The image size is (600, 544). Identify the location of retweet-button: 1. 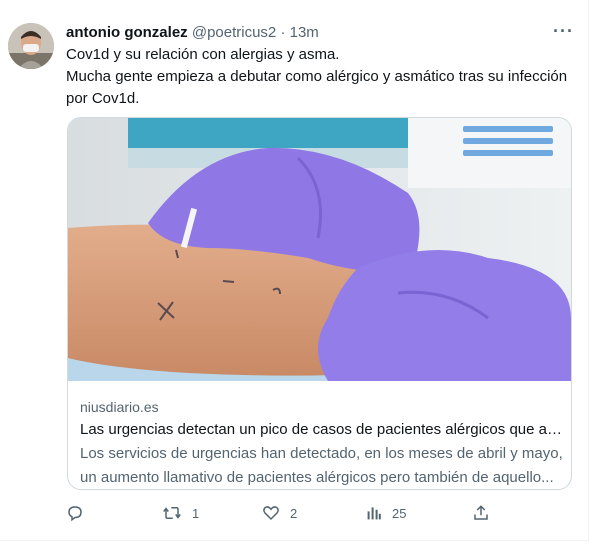
(180, 513).